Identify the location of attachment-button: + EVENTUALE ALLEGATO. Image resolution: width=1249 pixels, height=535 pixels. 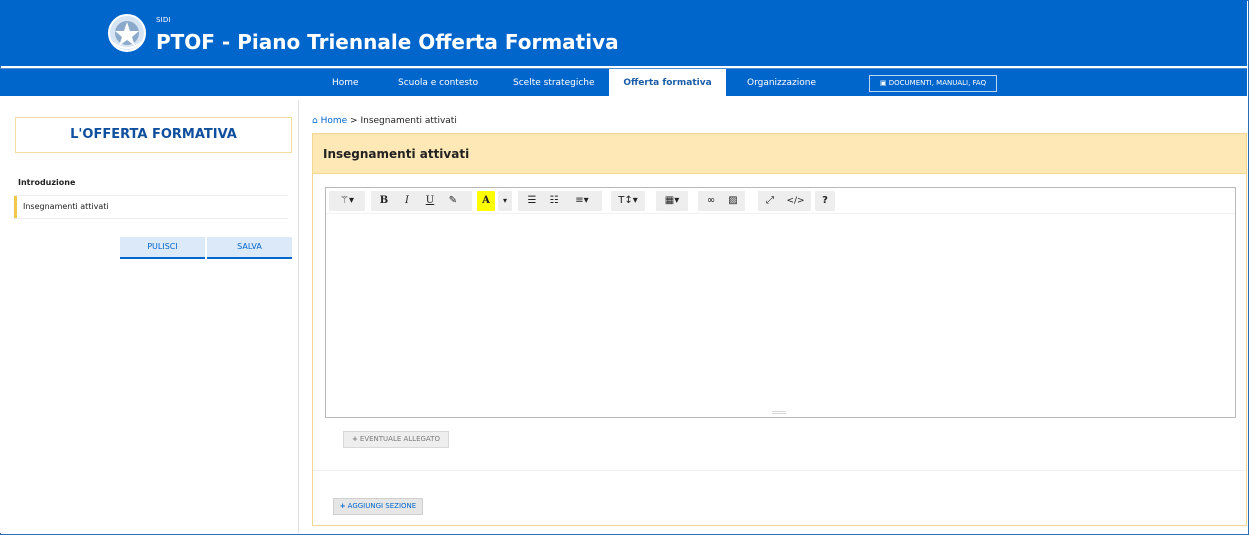
(396, 439).